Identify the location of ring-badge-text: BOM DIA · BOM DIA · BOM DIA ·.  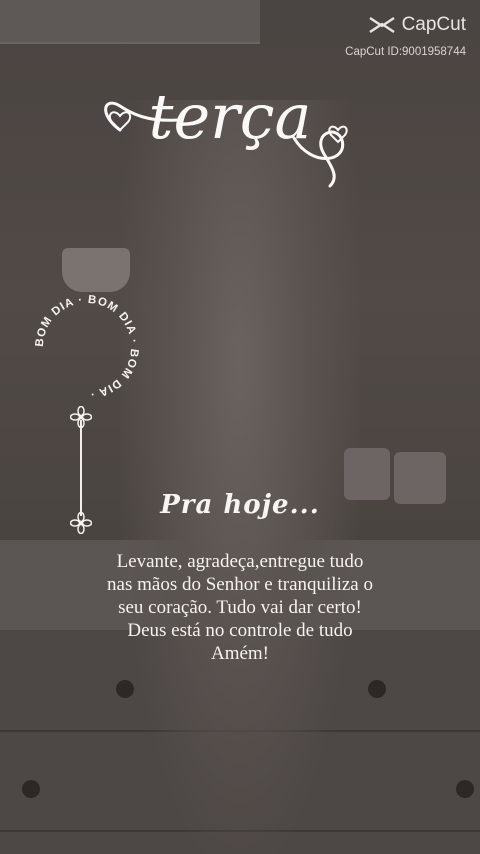
(86, 347).